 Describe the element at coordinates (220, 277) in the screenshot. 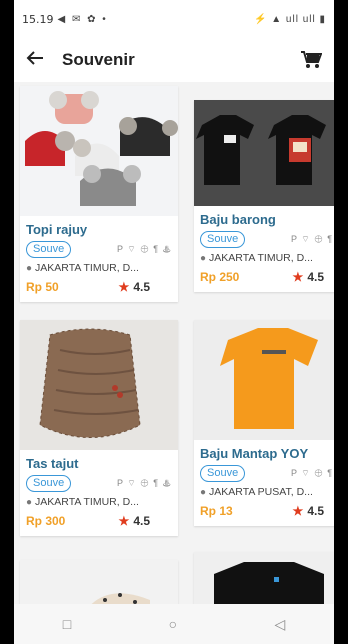

I see `product-price: Rp 250` at that location.